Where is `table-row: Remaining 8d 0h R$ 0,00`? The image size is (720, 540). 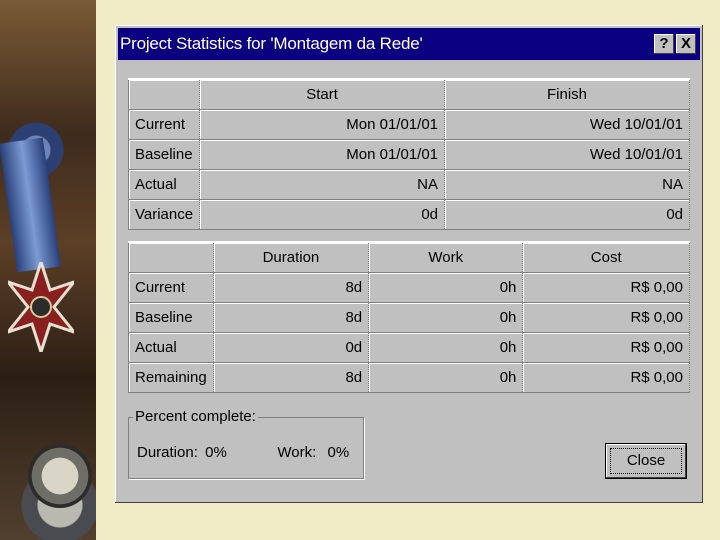 table-row: Remaining 8d 0h R$ 0,00 is located at coordinates (409, 377).